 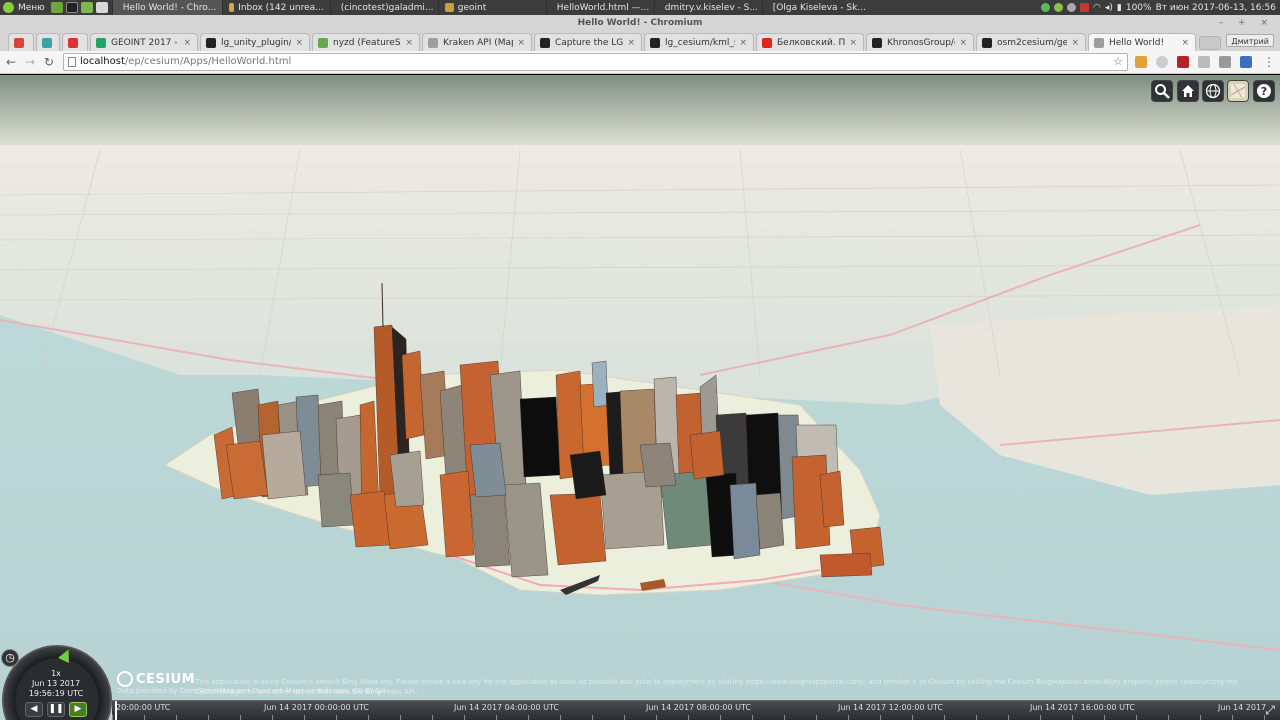 I want to click on shield-icon, so click(x=1071, y=7).